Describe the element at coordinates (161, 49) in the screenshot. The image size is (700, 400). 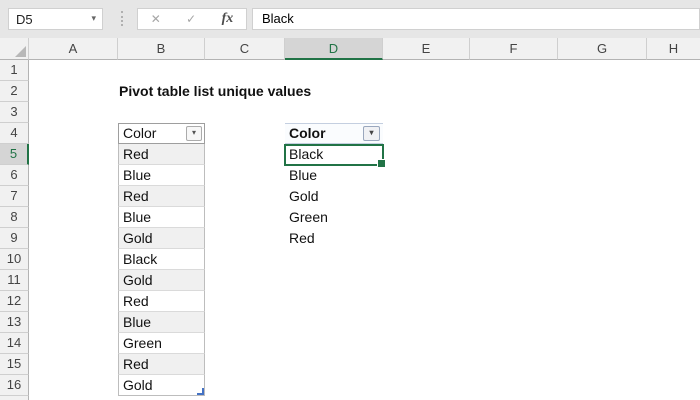
I see `column-header-b: B` at that location.